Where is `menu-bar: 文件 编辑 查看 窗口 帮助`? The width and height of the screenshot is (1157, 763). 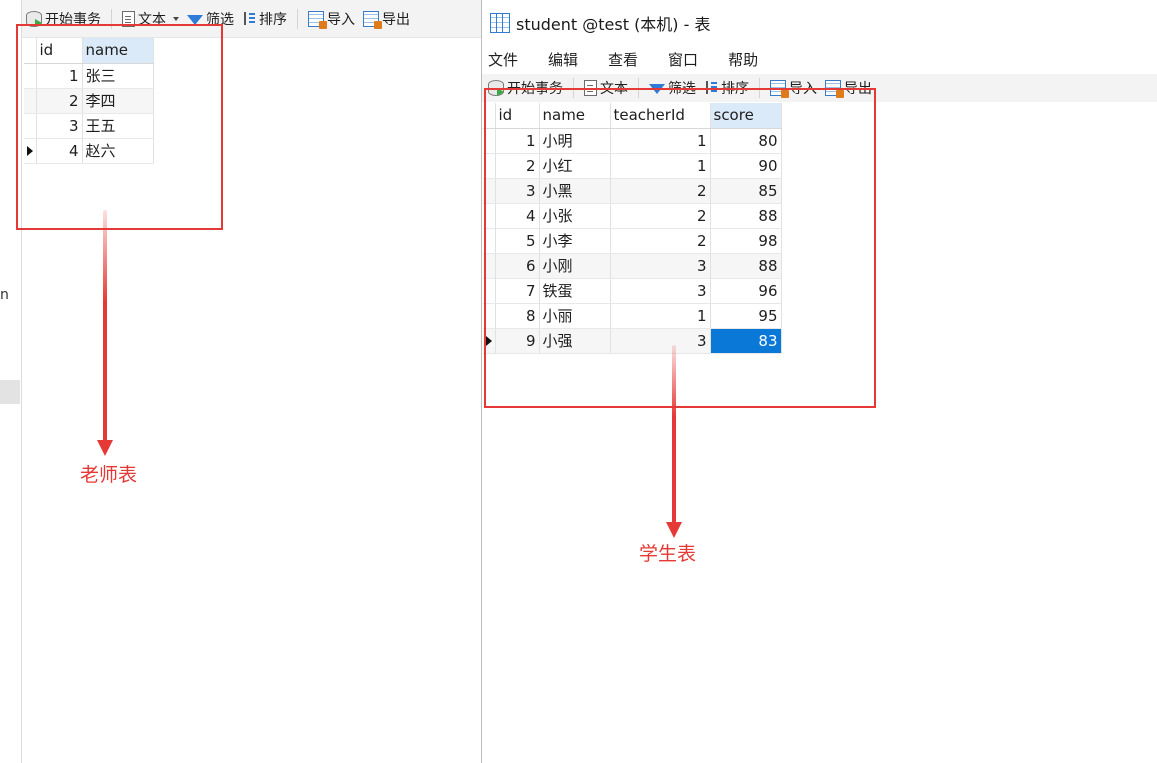
menu-bar: 文件 编辑 查看 窗口 帮助 is located at coordinates (819, 59).